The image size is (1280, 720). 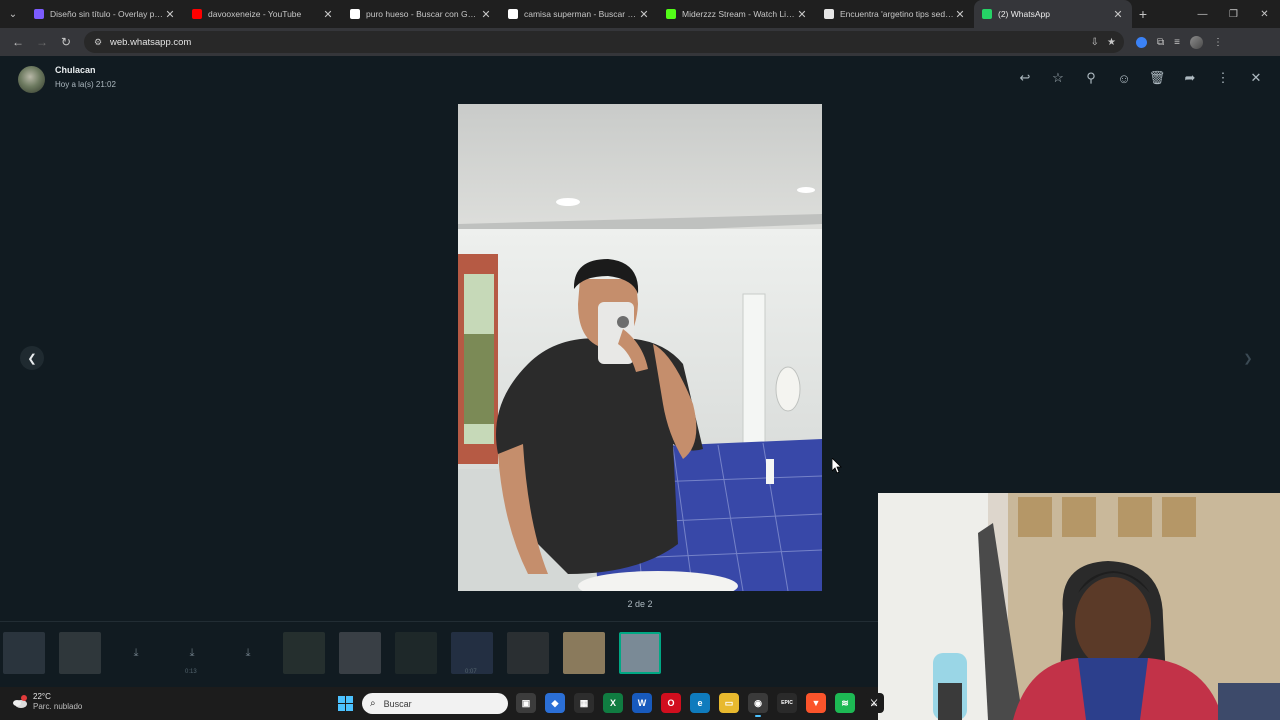 I want to click on browser-tab: camisa superman - Buscar con ✕, so click(x=579, y=14).